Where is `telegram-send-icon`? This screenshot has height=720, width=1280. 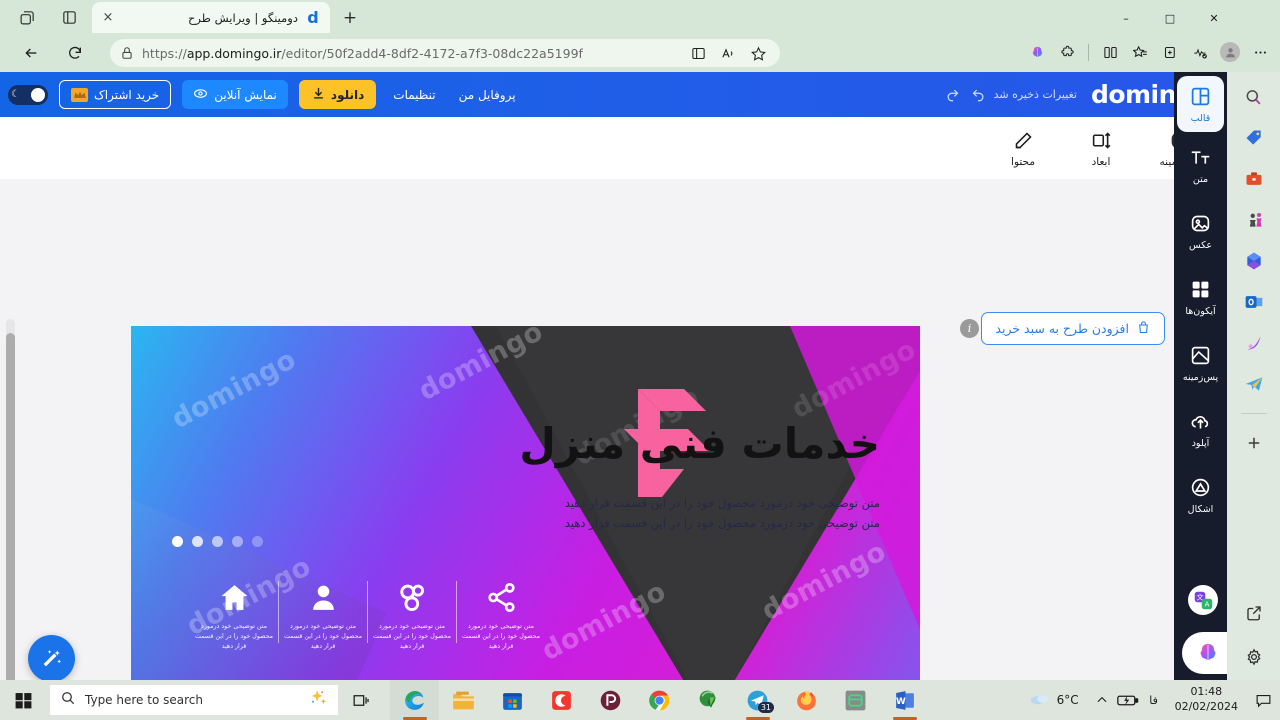
telegram-send-icon is located at coordinates (1254, 384).